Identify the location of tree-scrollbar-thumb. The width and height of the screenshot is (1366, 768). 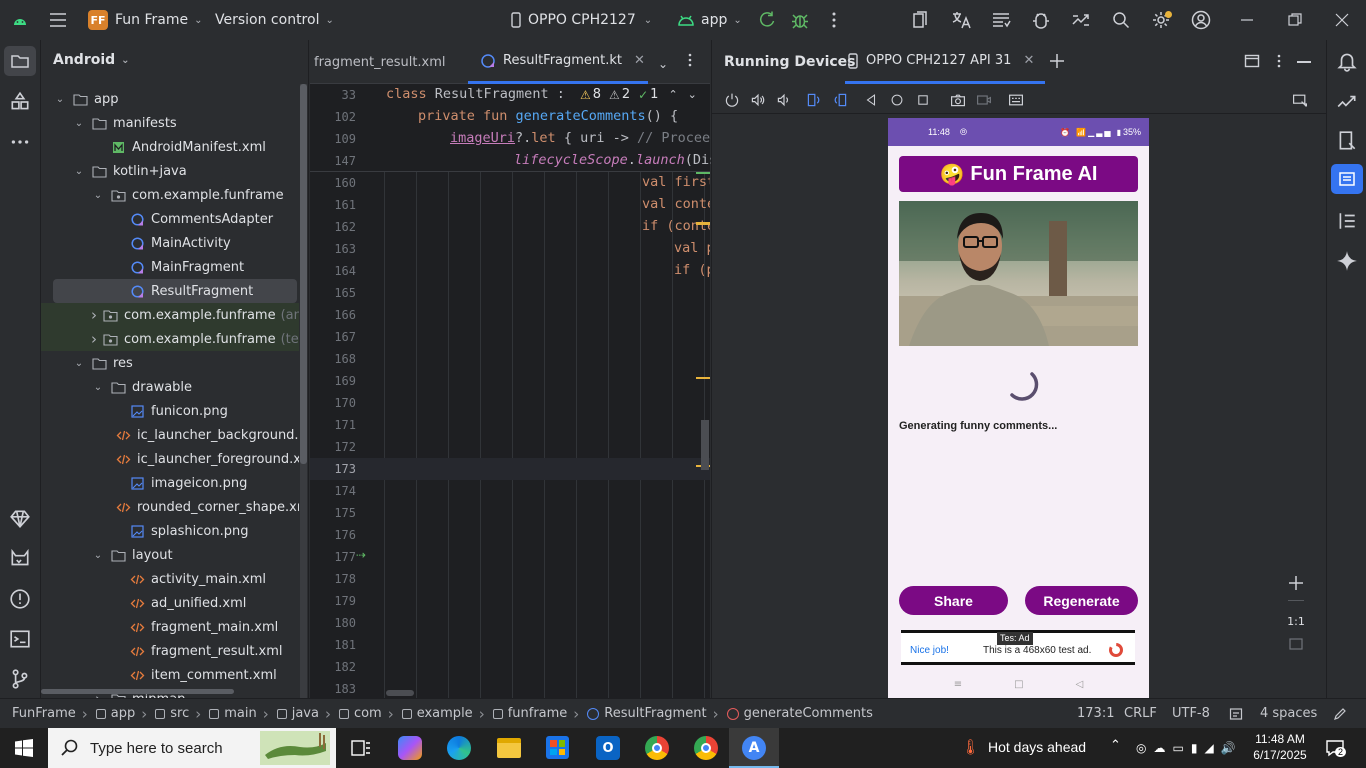
(303, 274).